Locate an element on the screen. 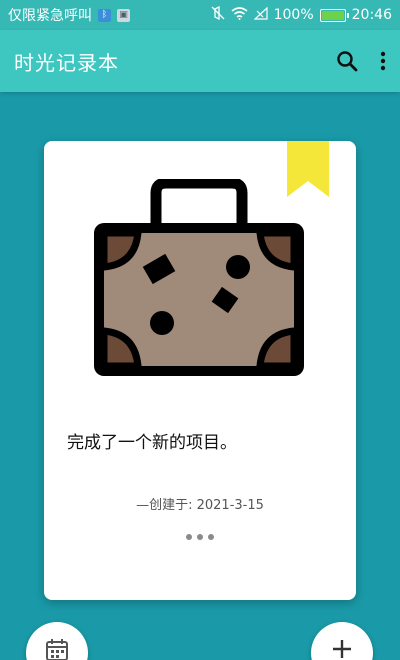  add-entry-button is located at coordinates (342, 641).